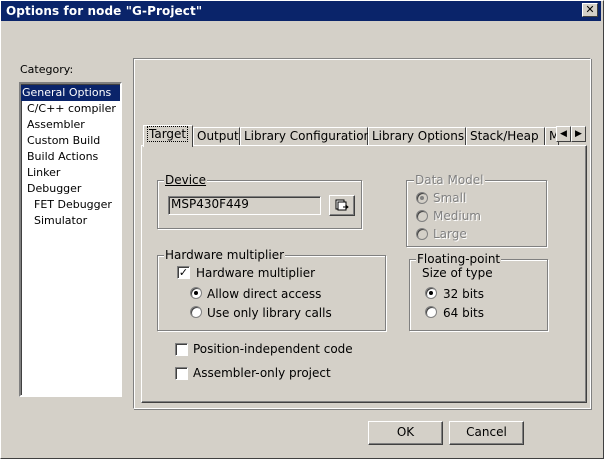  Describe the element at coordinates (183, 272) in the screenshot. I see `hardware-multiplier-checkbox: ✓` at that location.